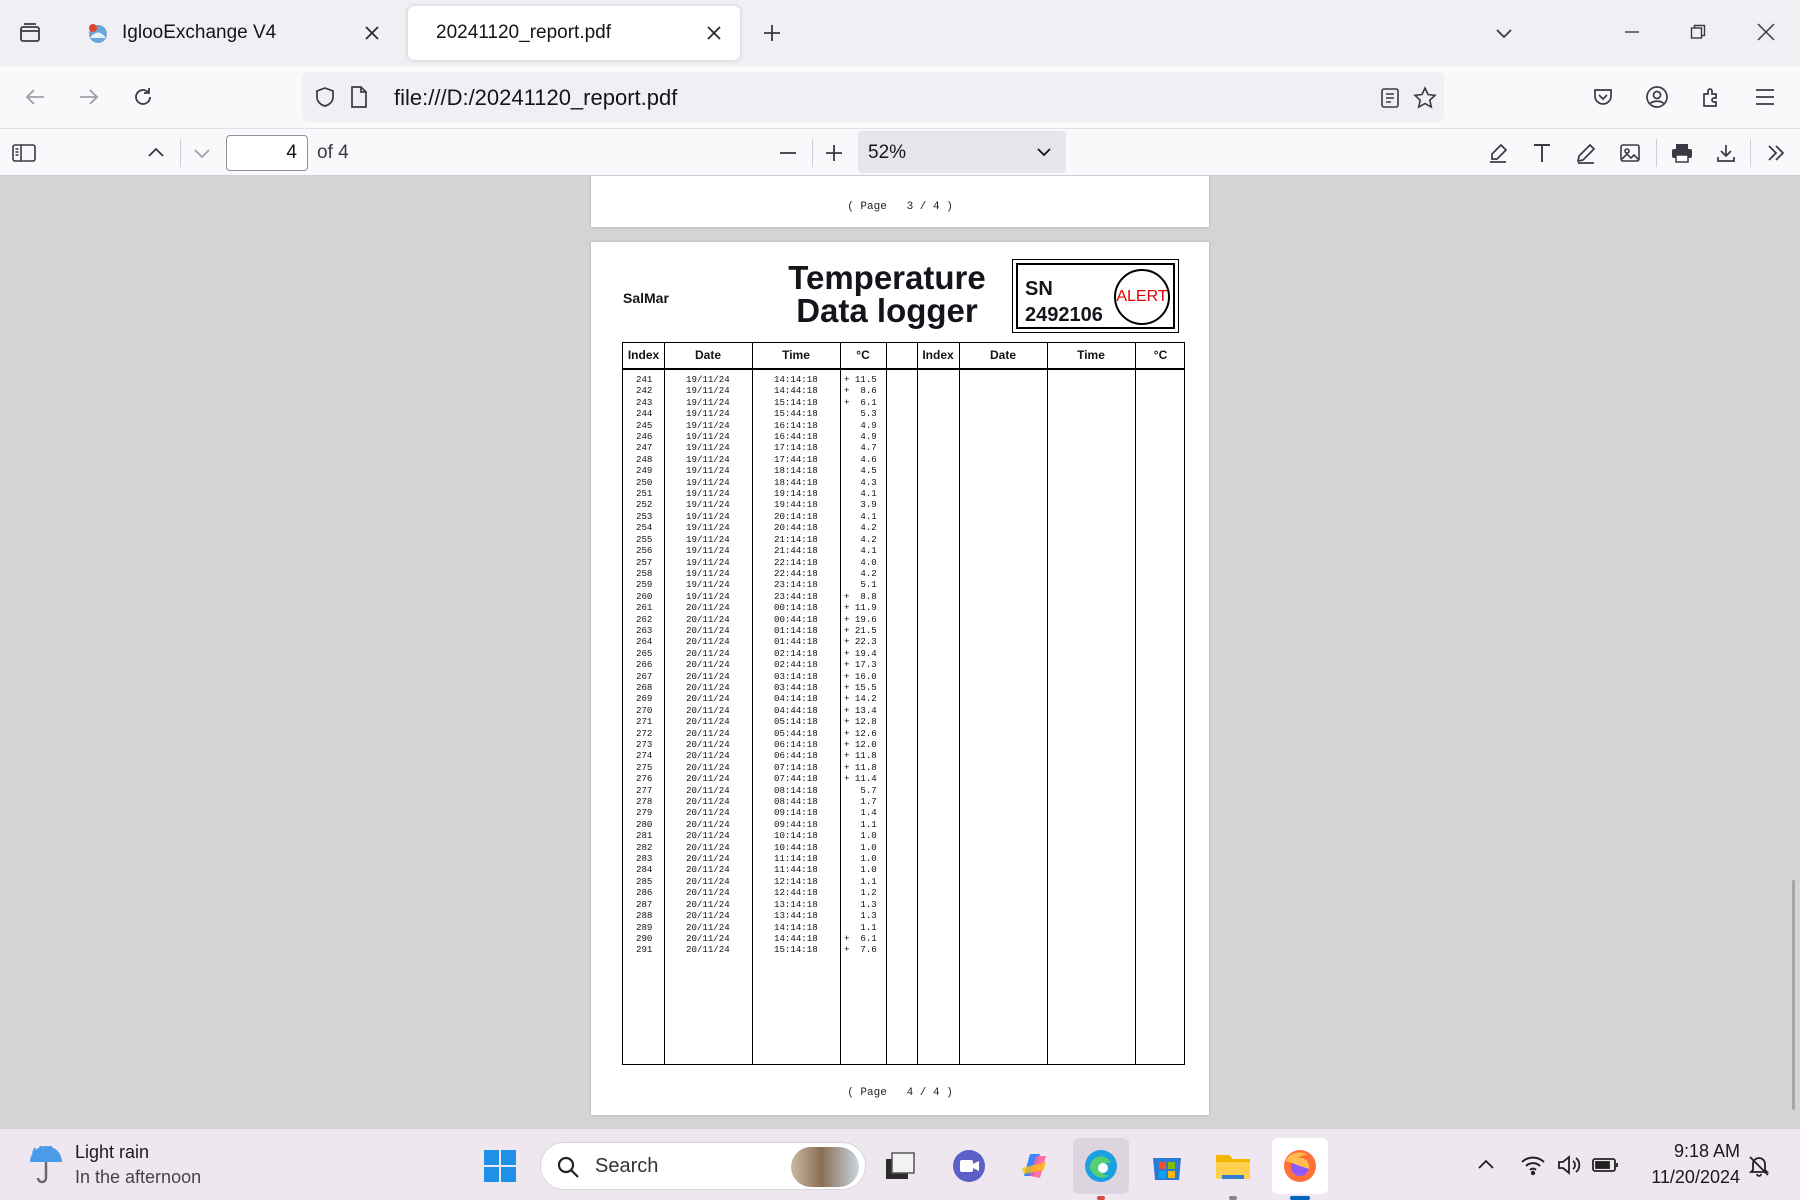  What do you see at coordinates (1101, 1198) in the screenshot?
I see `active-app-indicator` at bounding box center [1101, 1198].